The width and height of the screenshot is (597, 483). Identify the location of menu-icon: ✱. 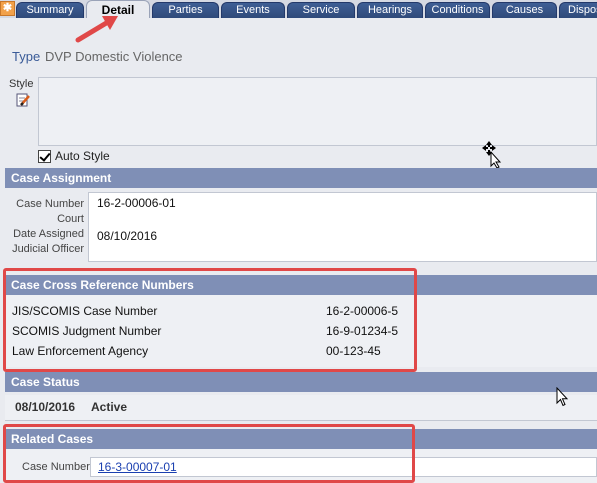
(7, 8).